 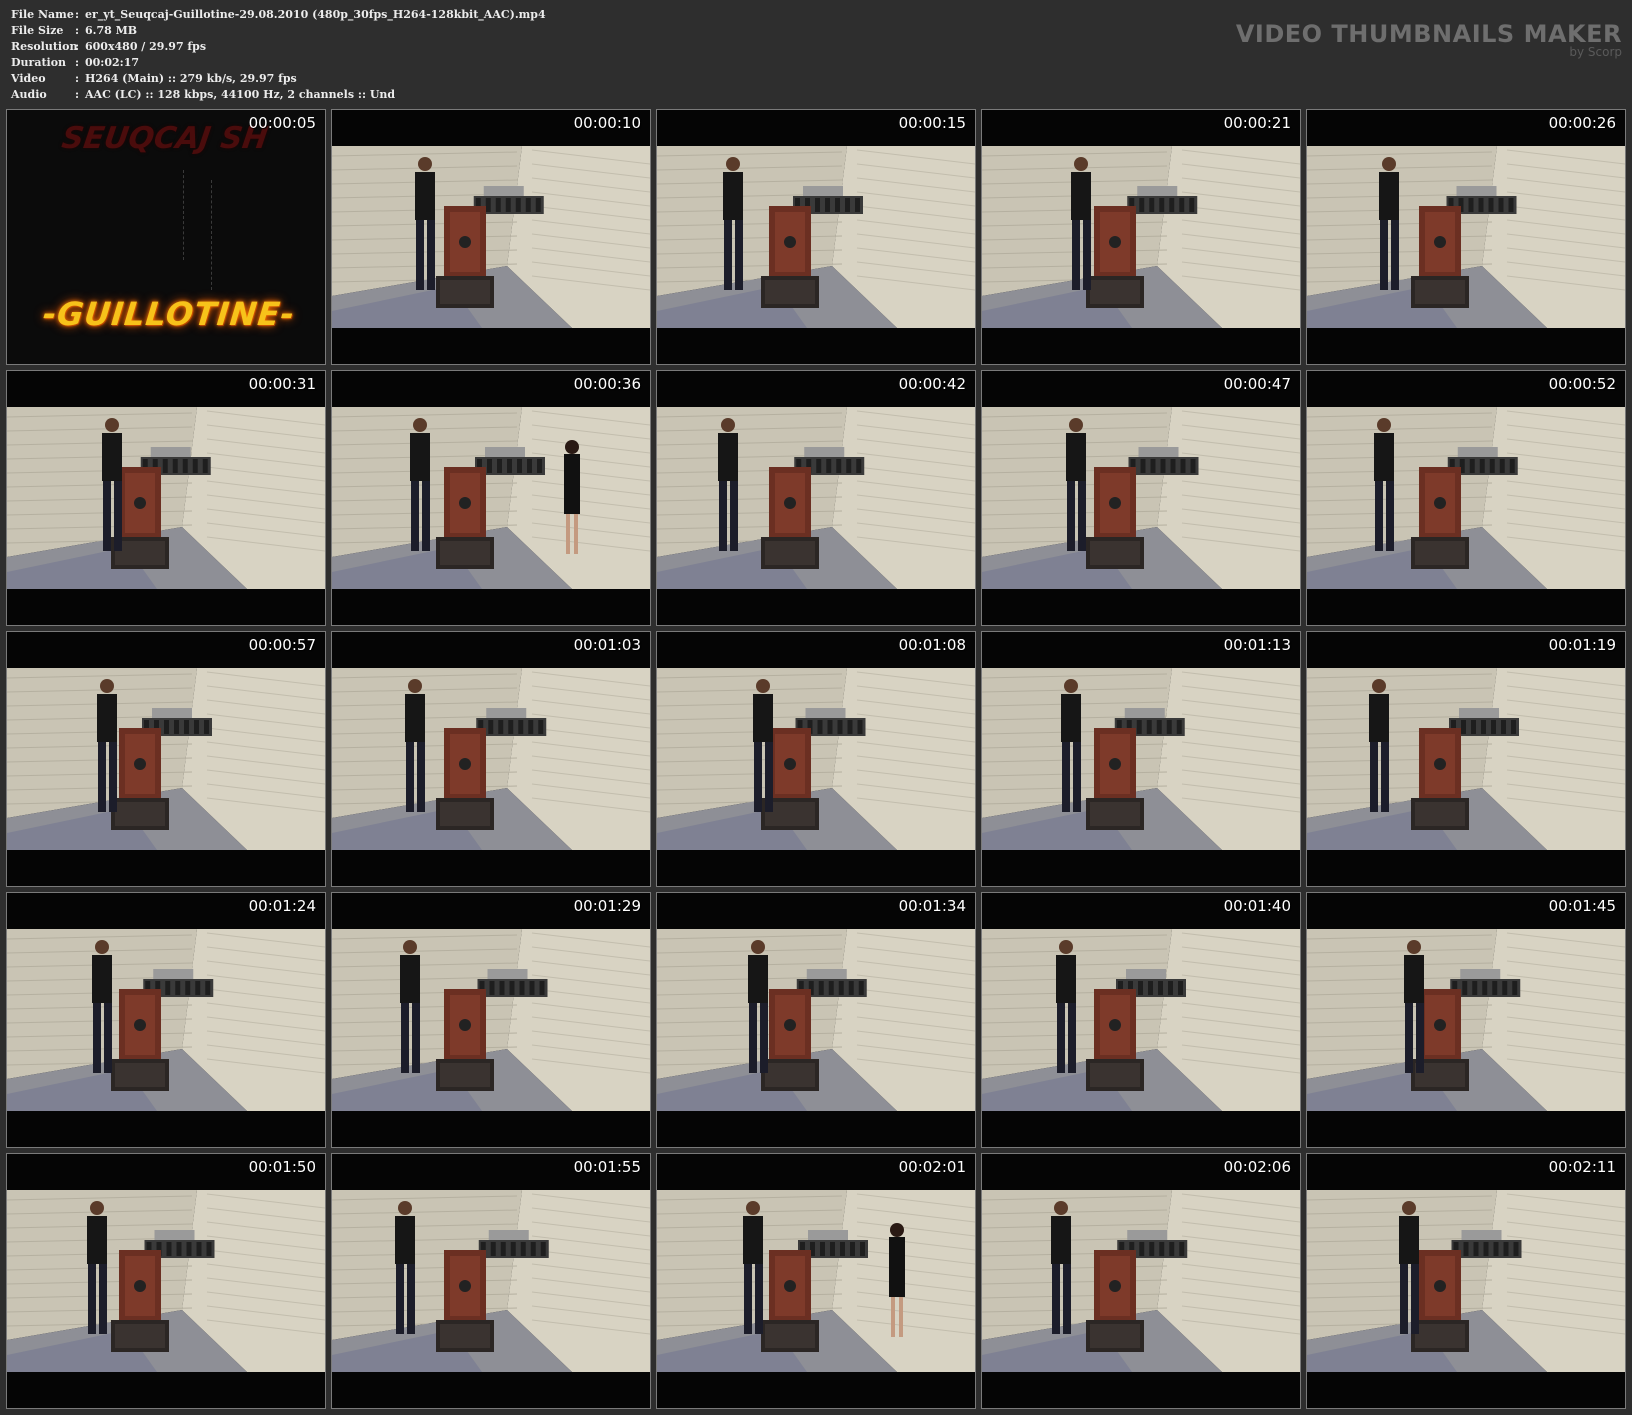 I want to click on title-card-frame: SEUQCAJ SH -GUILLOTINE-, so click(x=166, y=237).